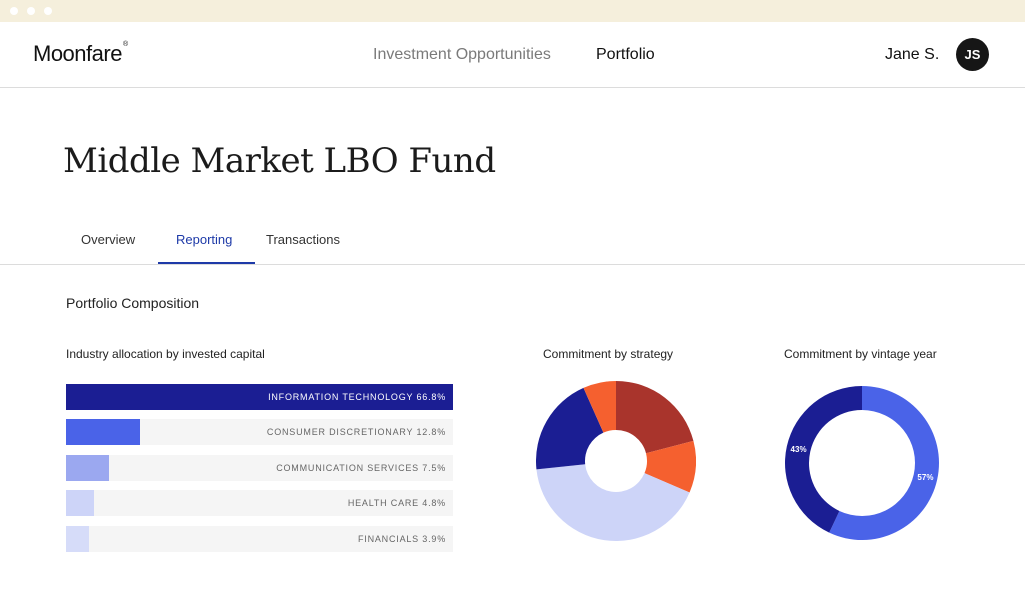  I want to click on industry-bar-label: INFORMATION TECHNOLOGY 66.8%, so click(357, 397).